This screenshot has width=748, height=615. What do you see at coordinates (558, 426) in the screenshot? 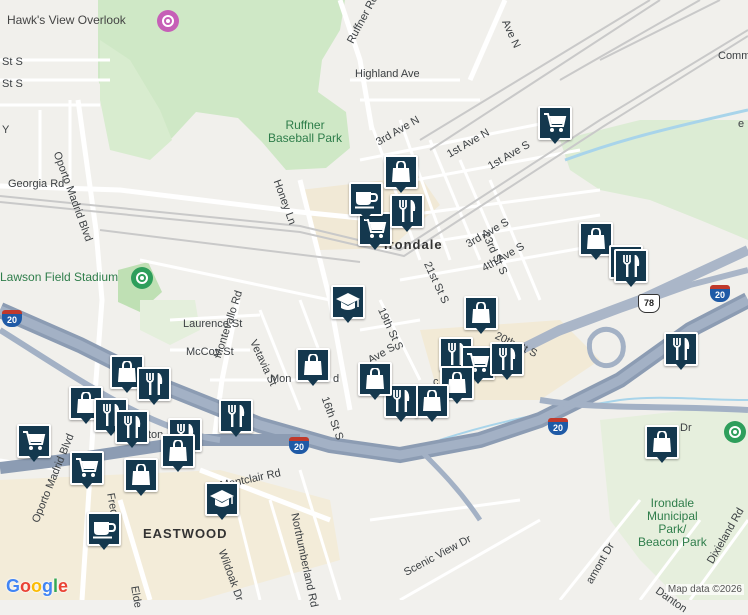
I see `shield-i20-east: 20` at bounding box center [558, 426].